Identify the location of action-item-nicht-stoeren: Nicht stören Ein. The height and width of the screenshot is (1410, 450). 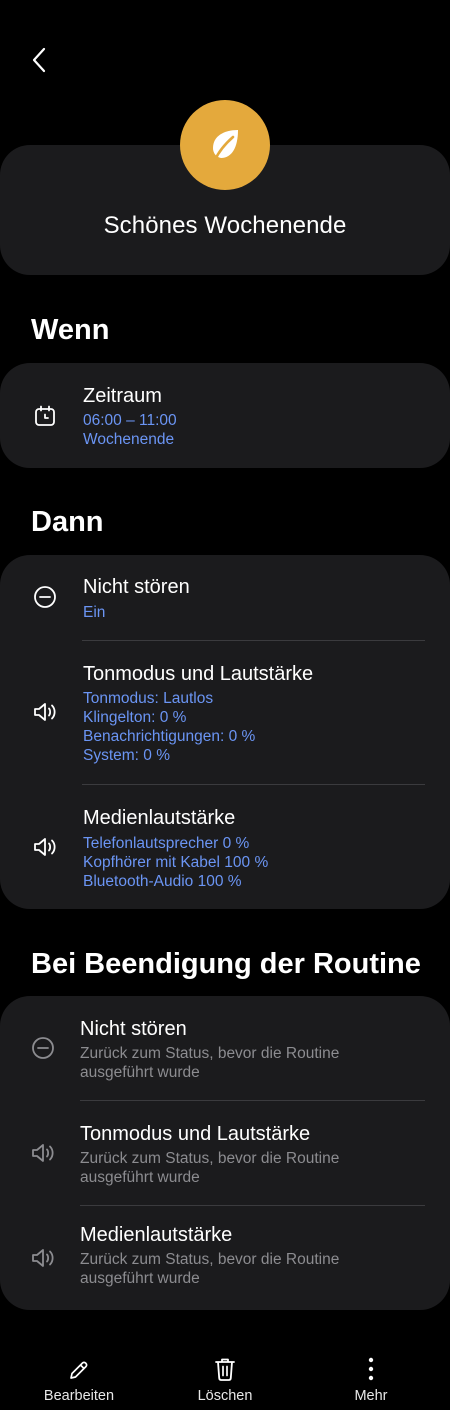
(225, 597).